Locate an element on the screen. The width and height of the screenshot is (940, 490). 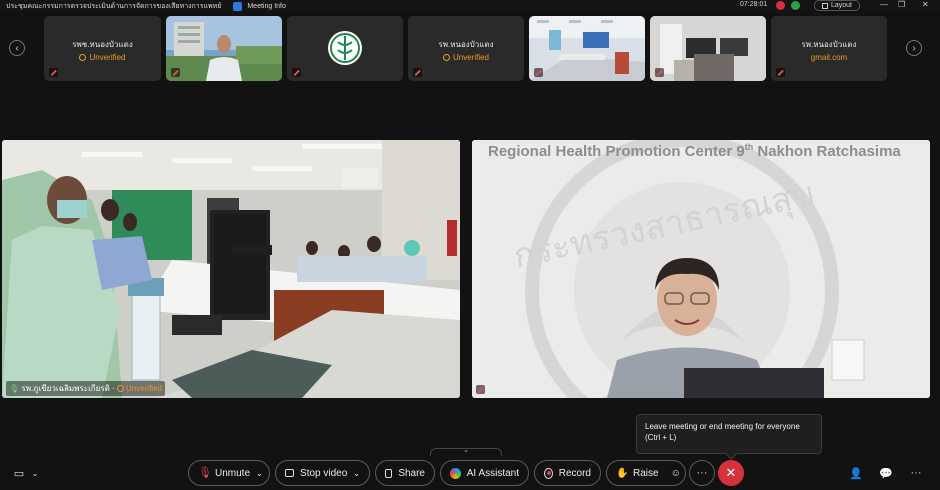
participant-email: gmail.com is located at coordinates (829, 57).